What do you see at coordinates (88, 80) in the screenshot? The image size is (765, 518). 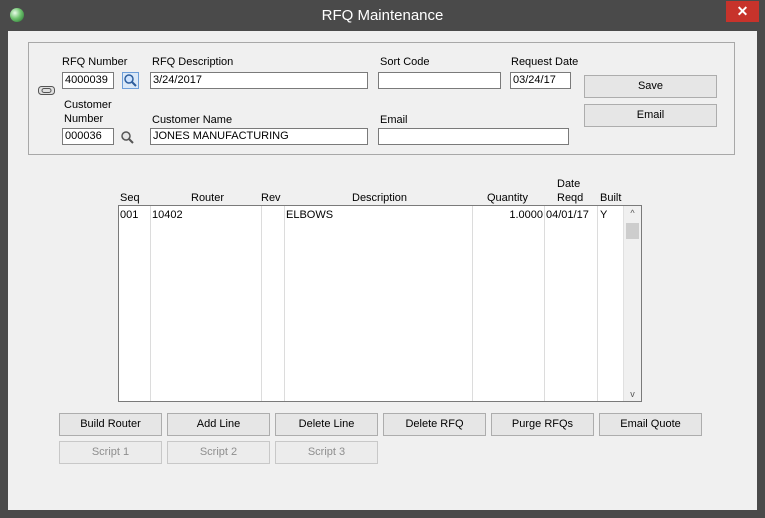 I see `rfq-number-input: 4000039` at bounding box center [88, 80].